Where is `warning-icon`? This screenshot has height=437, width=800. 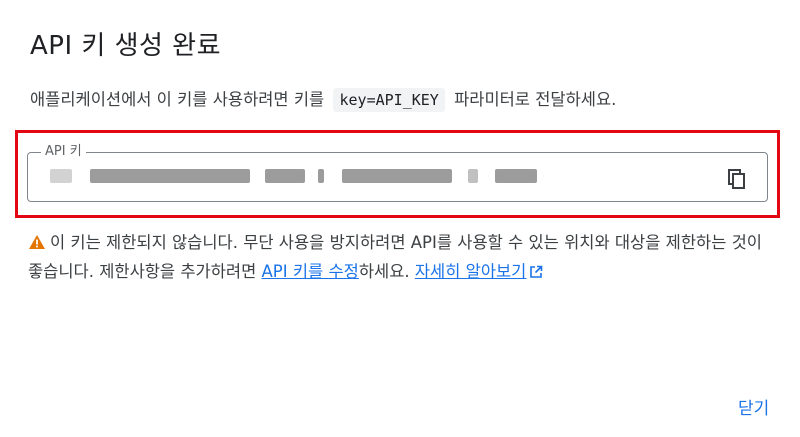
warning-icon is located at coordinates (37, 242).